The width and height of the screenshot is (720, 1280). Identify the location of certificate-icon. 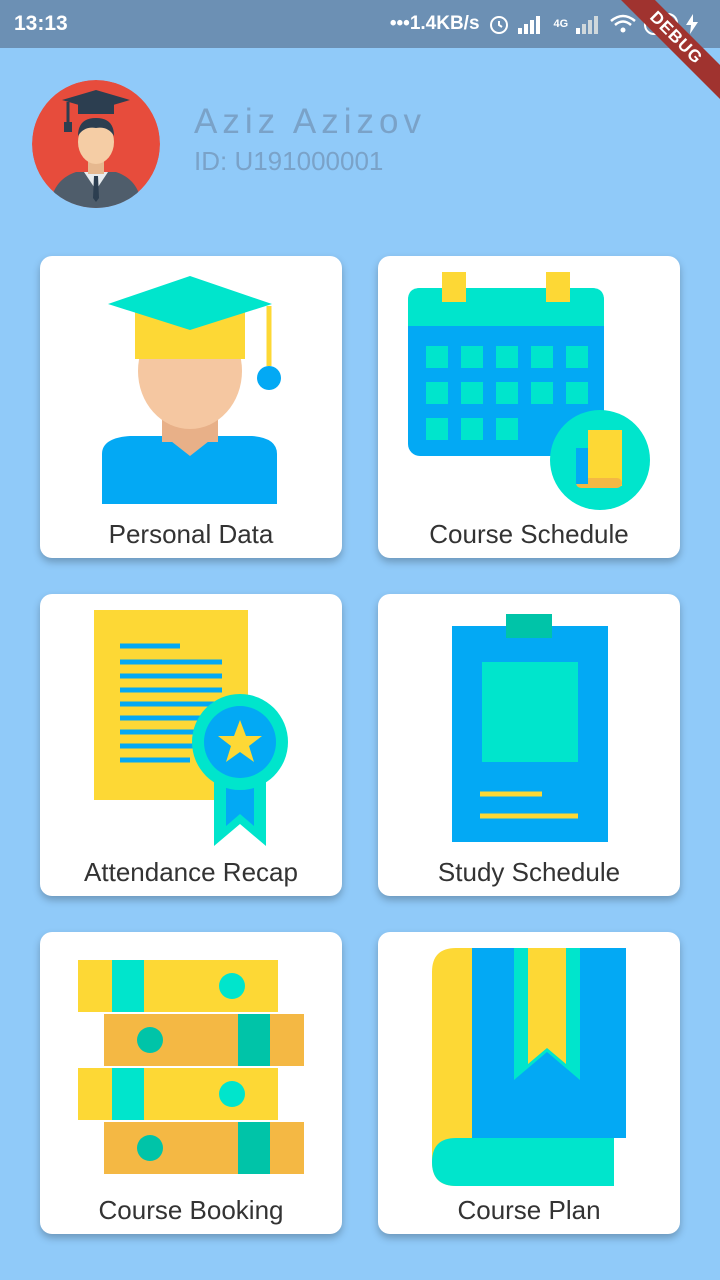
(191, 728).